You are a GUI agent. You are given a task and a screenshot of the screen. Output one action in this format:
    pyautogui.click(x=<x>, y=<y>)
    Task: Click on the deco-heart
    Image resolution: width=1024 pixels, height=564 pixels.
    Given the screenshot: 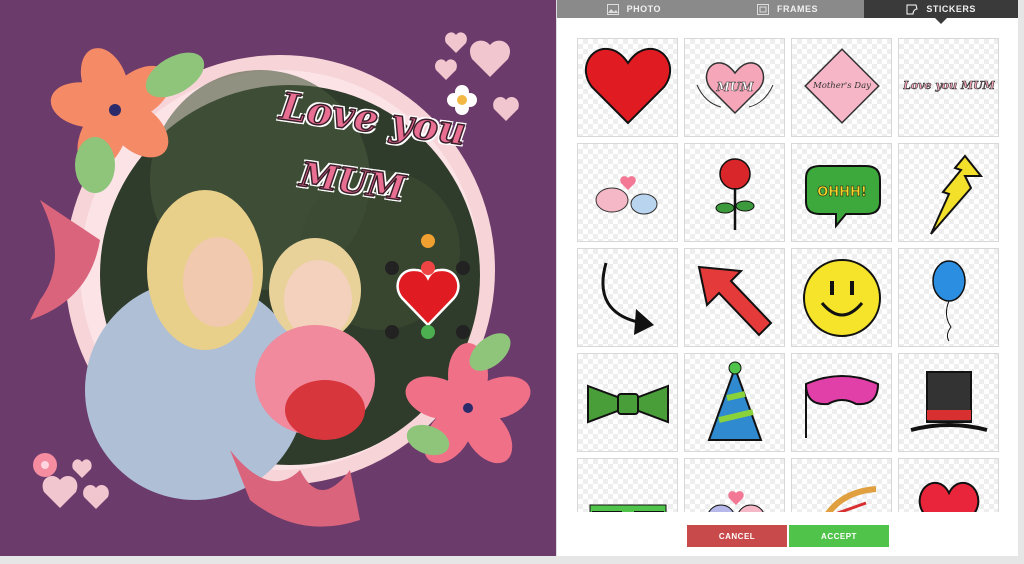 What is the action you would take?
    pyautogui.click(x=490, y=58)
    